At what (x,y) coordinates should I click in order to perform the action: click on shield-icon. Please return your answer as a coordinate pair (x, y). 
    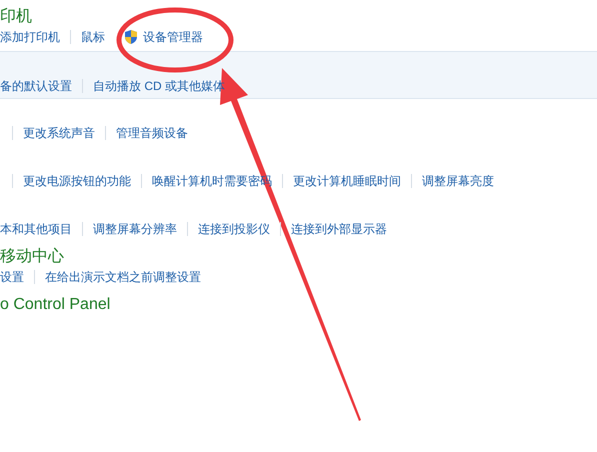
    Looking at the image, I should click on (131, 37).